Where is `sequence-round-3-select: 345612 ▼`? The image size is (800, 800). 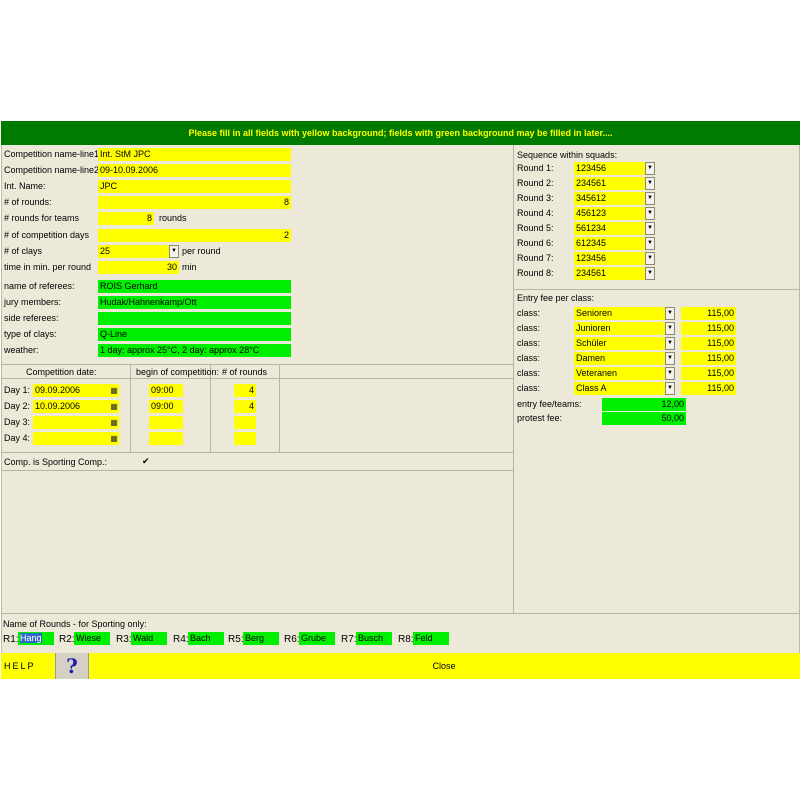 sequence-round-3-select: 345612 ▼ is located at coordinates (614, 198).